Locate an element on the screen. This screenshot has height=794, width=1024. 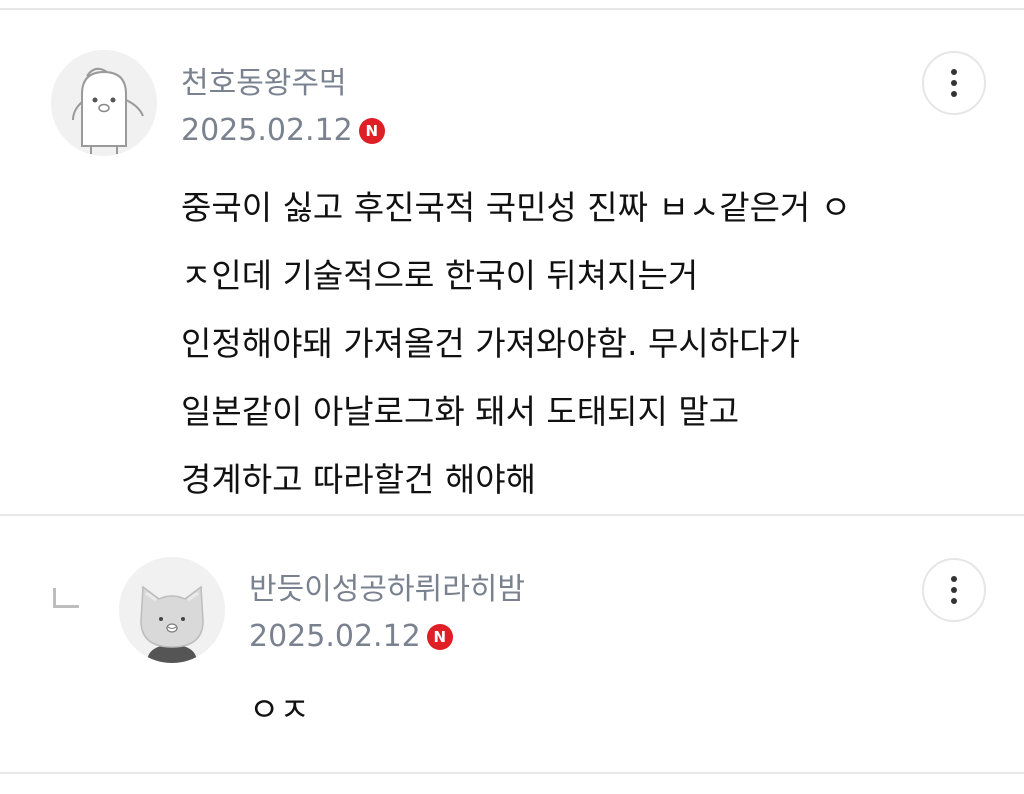
bottom-divider is located at coordinates (512, 773).